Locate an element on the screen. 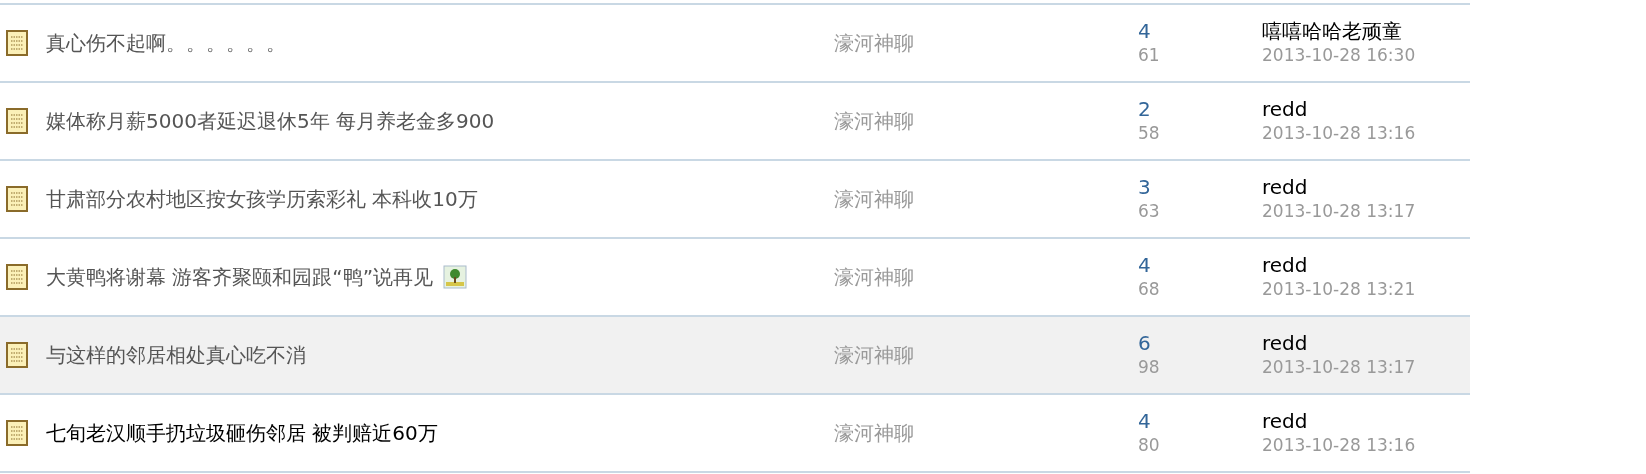 The height and width of the screenshot is (474, 1646). last-post-time: 2013-10-28 16:30 is located at coordinates (1339, 55).